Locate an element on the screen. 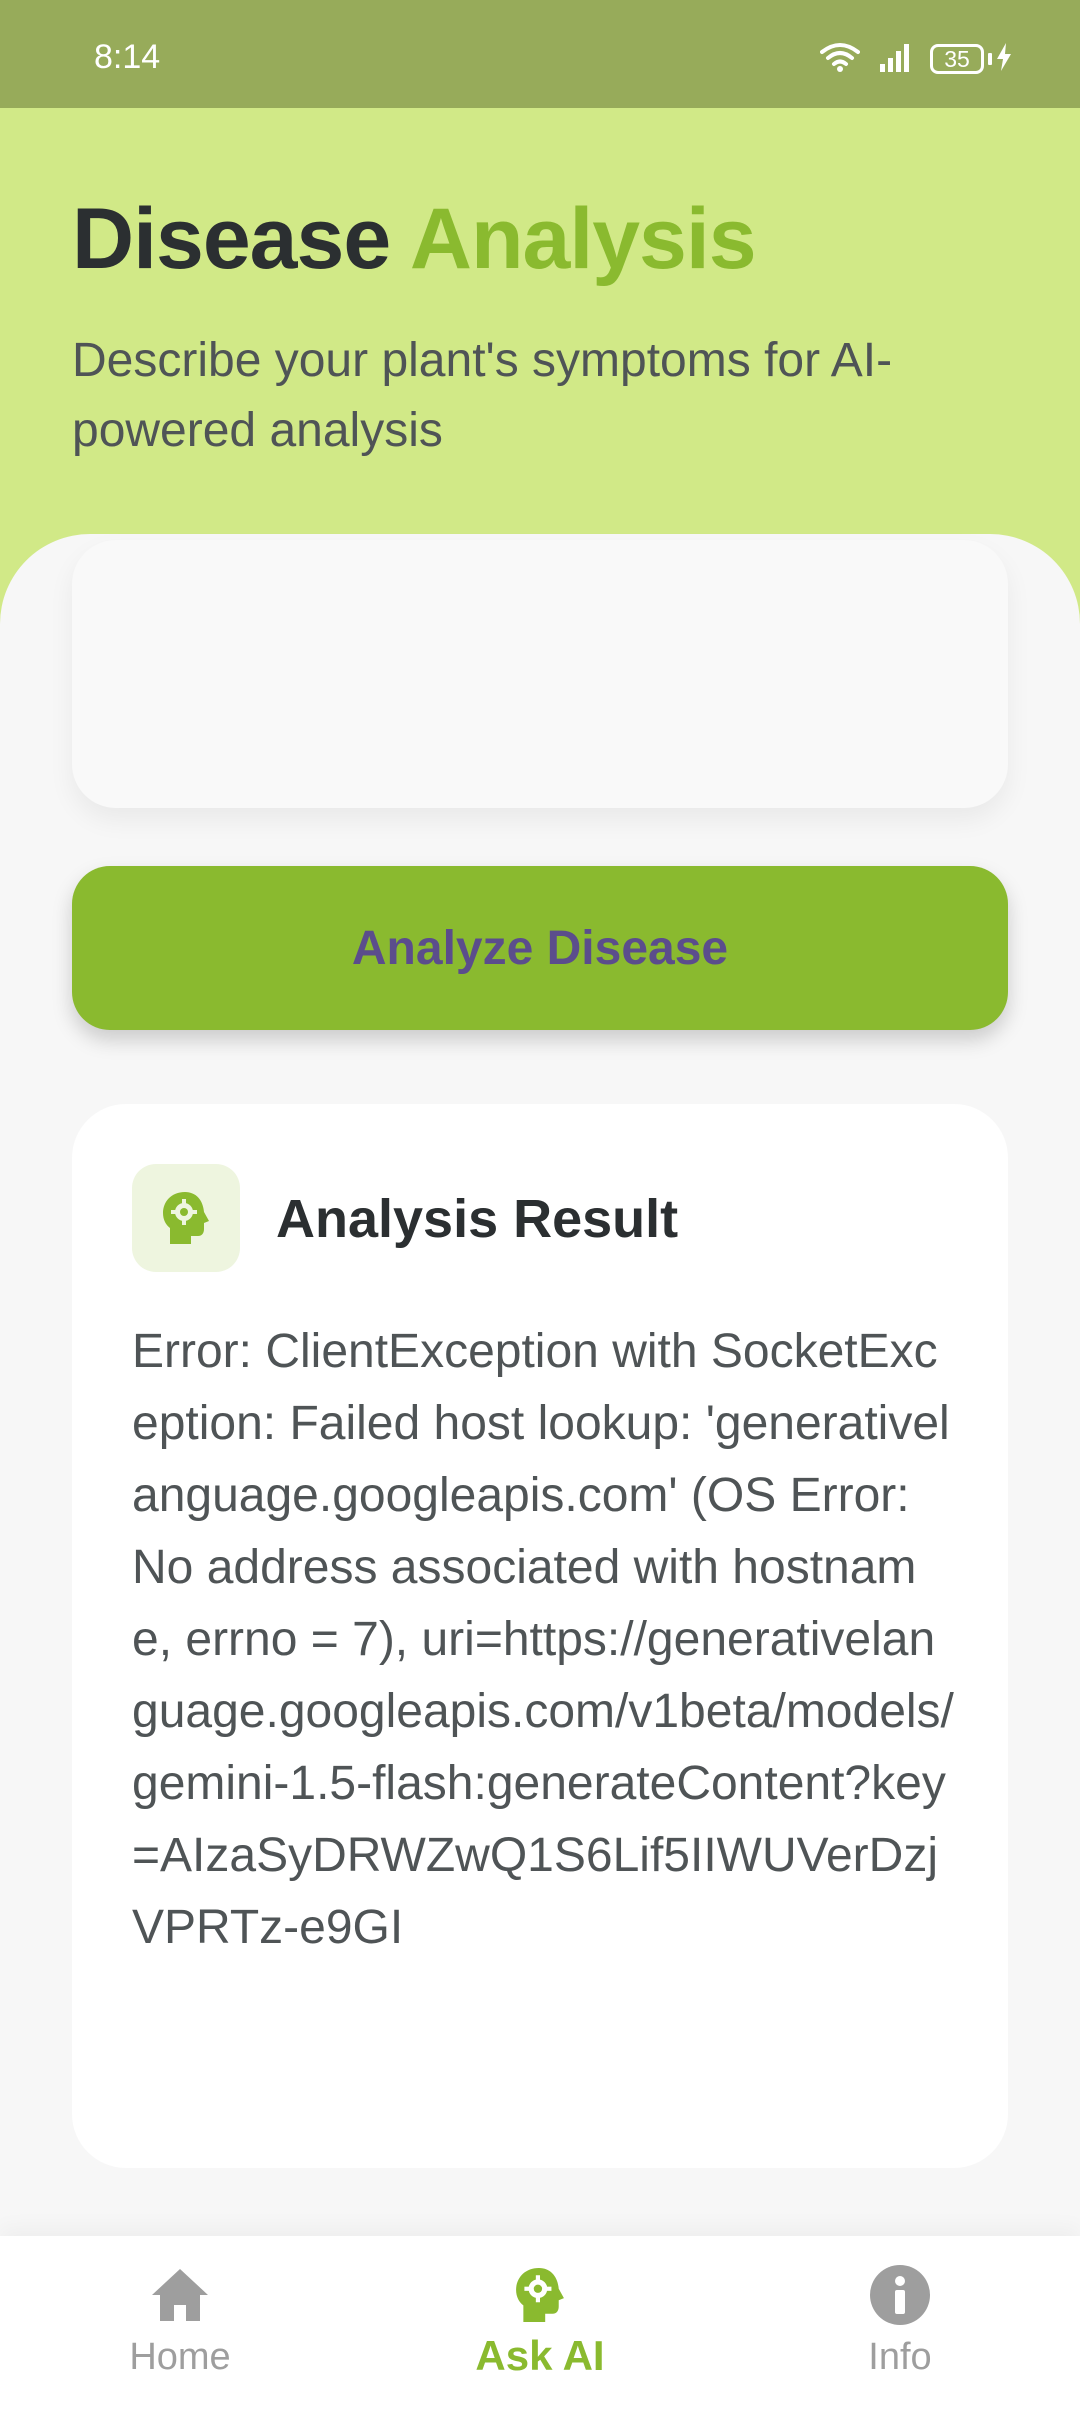 This screenshot has height=2412, width=1080. status-time: 8:14 is located at coordinates (127, 57).